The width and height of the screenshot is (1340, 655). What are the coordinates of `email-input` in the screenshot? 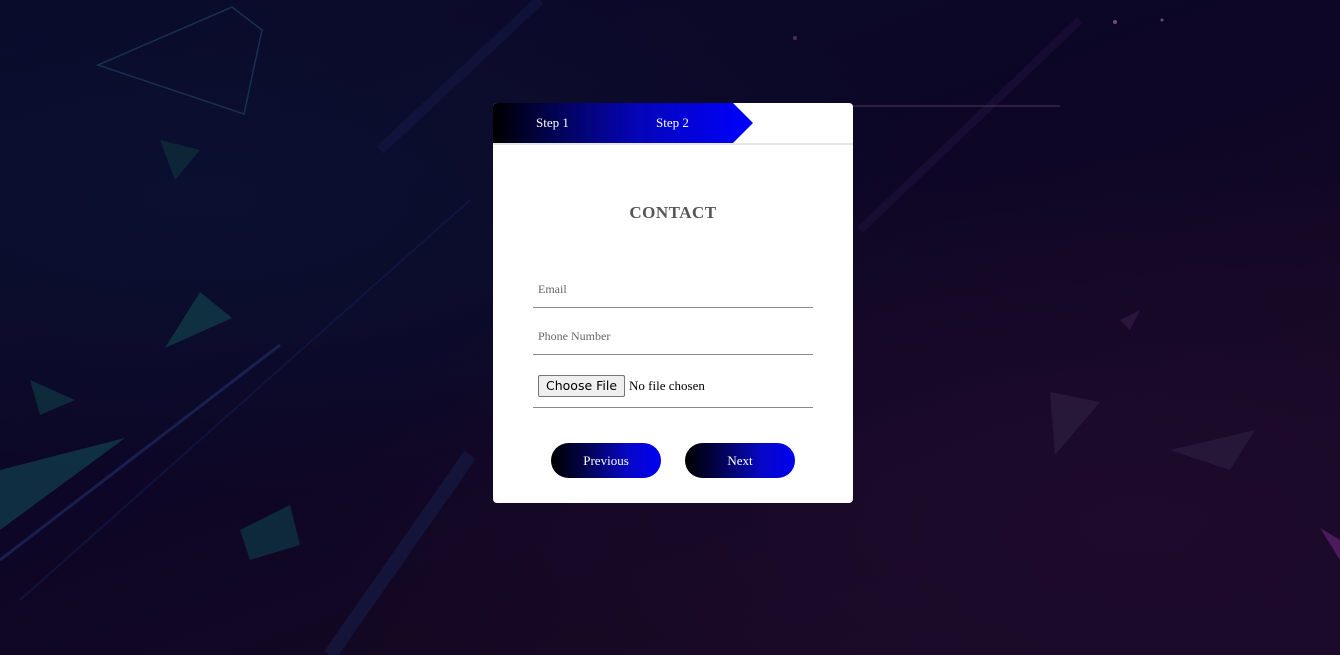 It's located at (670, 289).